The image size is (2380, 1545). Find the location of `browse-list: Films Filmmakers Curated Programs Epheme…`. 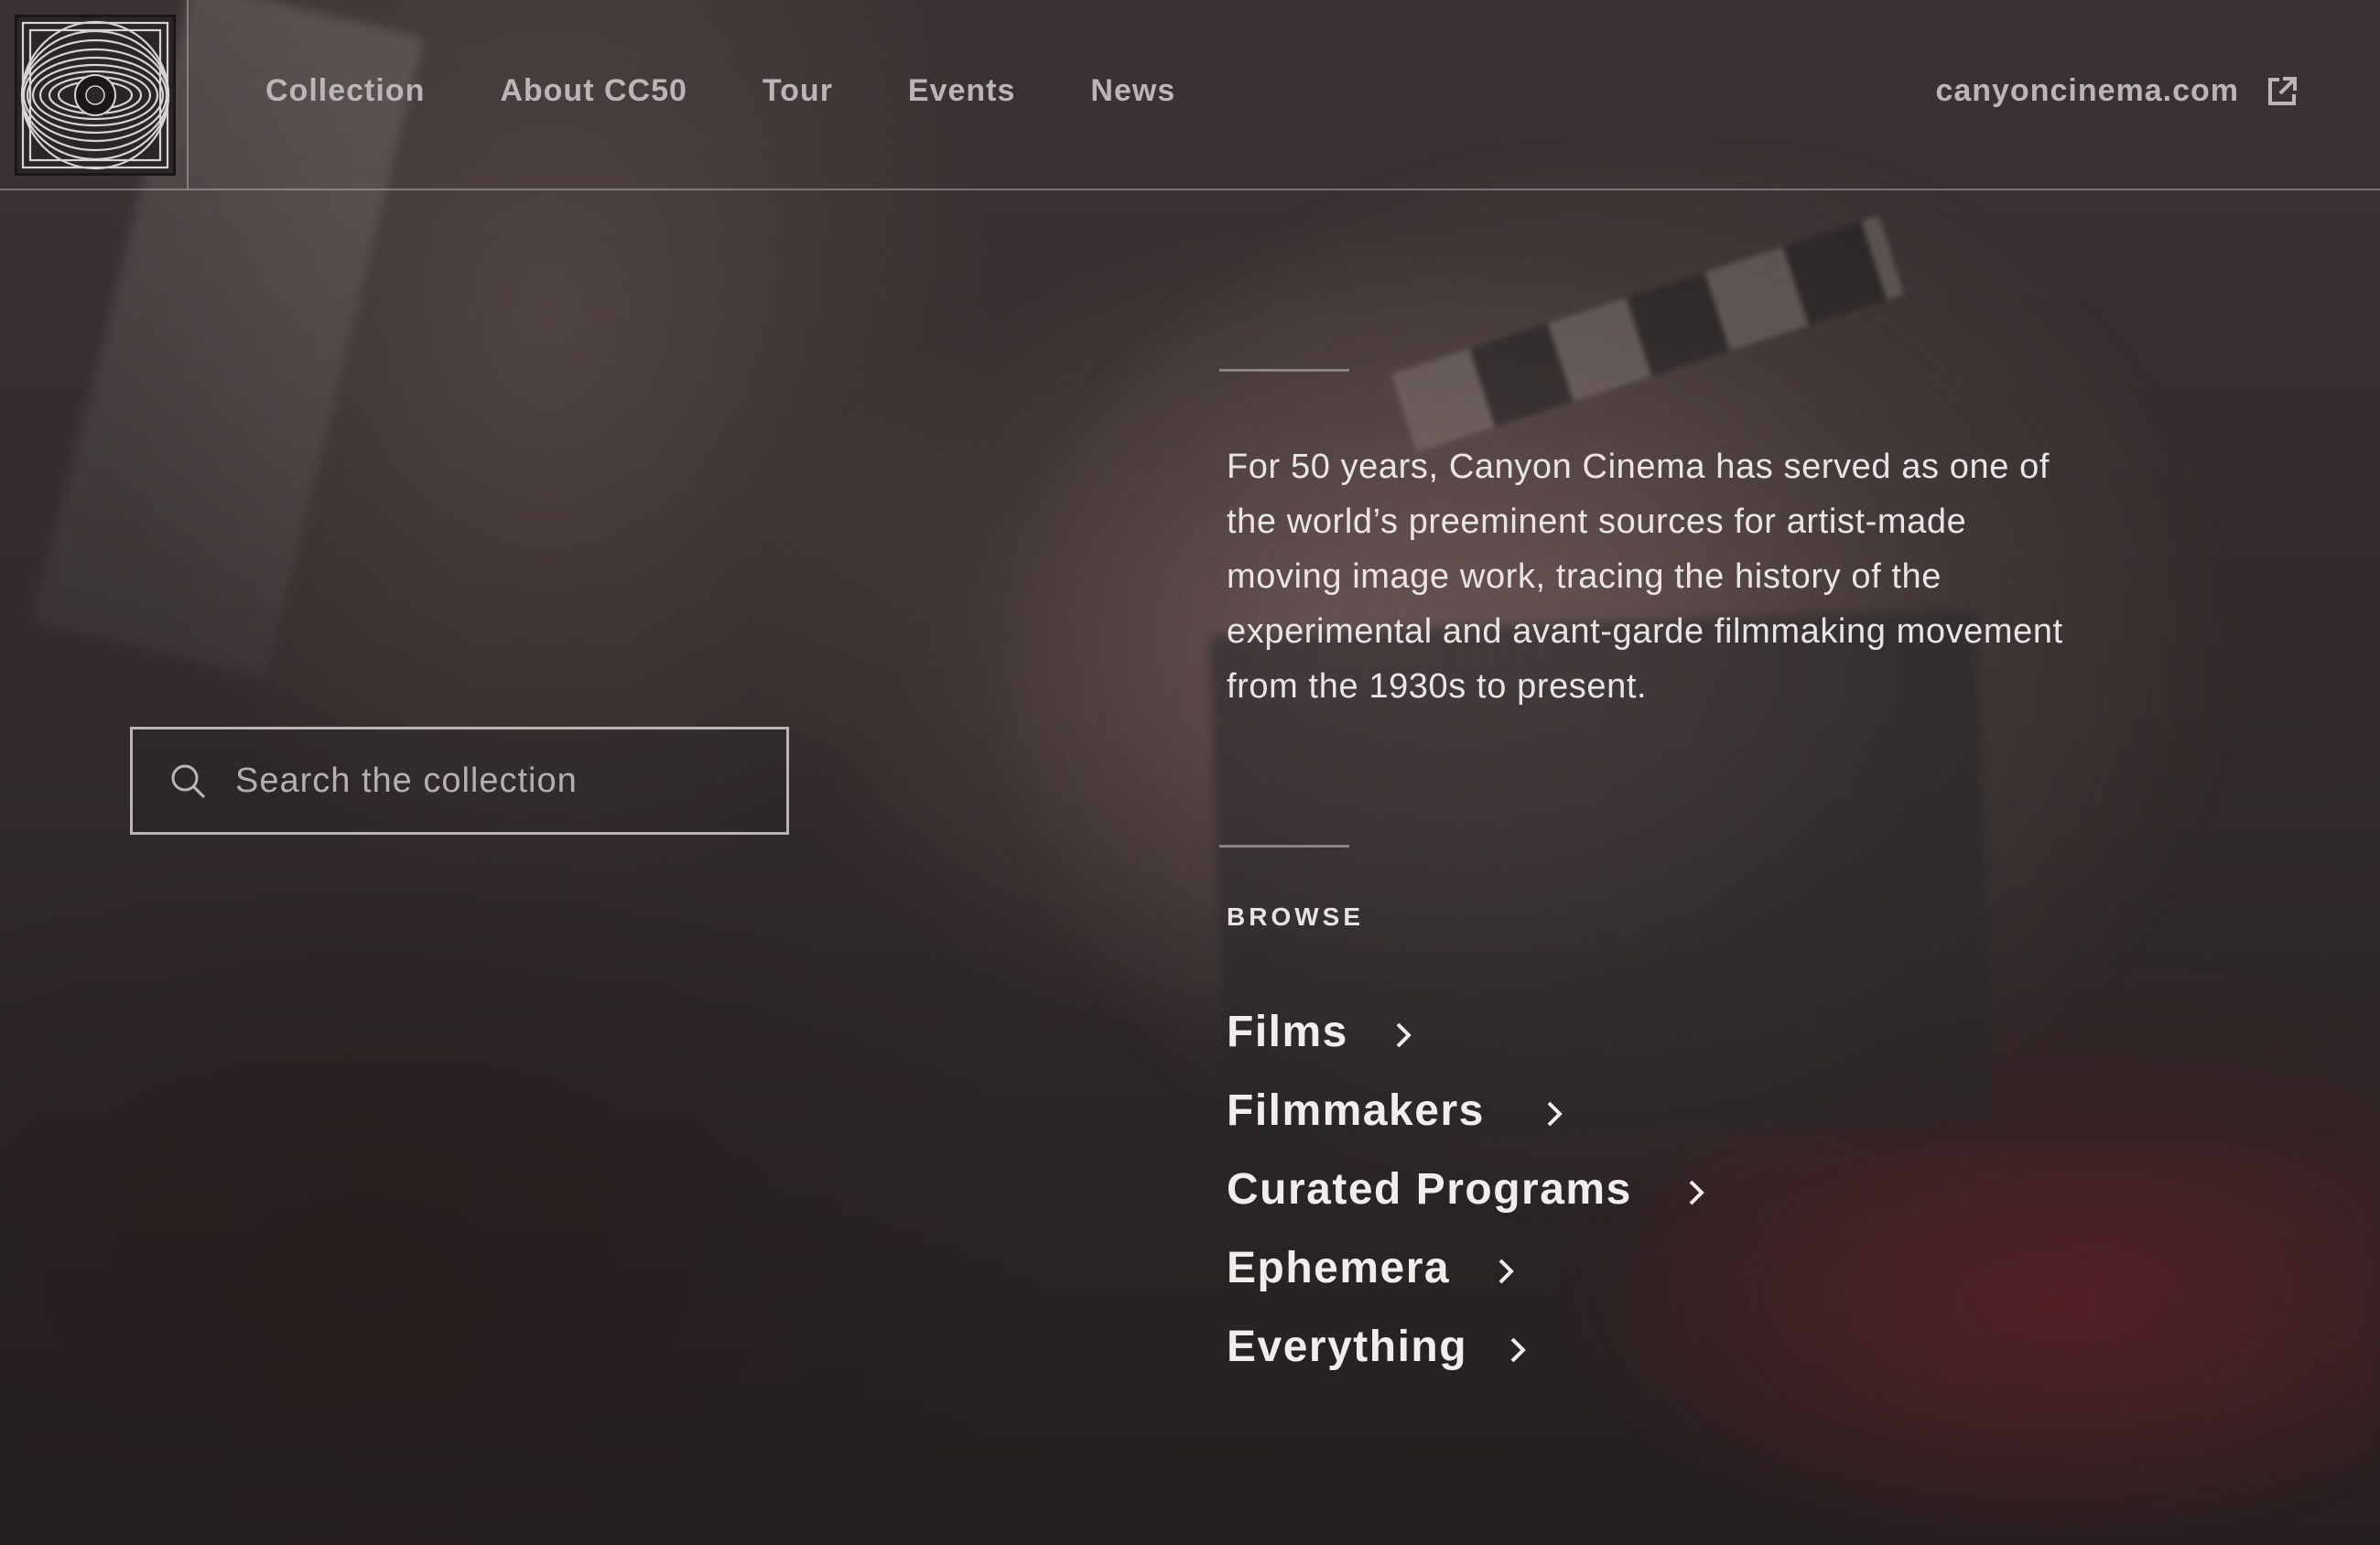

browse-list: Films Filmmakers Curated Programs Epheme… is located at coordinates (1465, 1203).